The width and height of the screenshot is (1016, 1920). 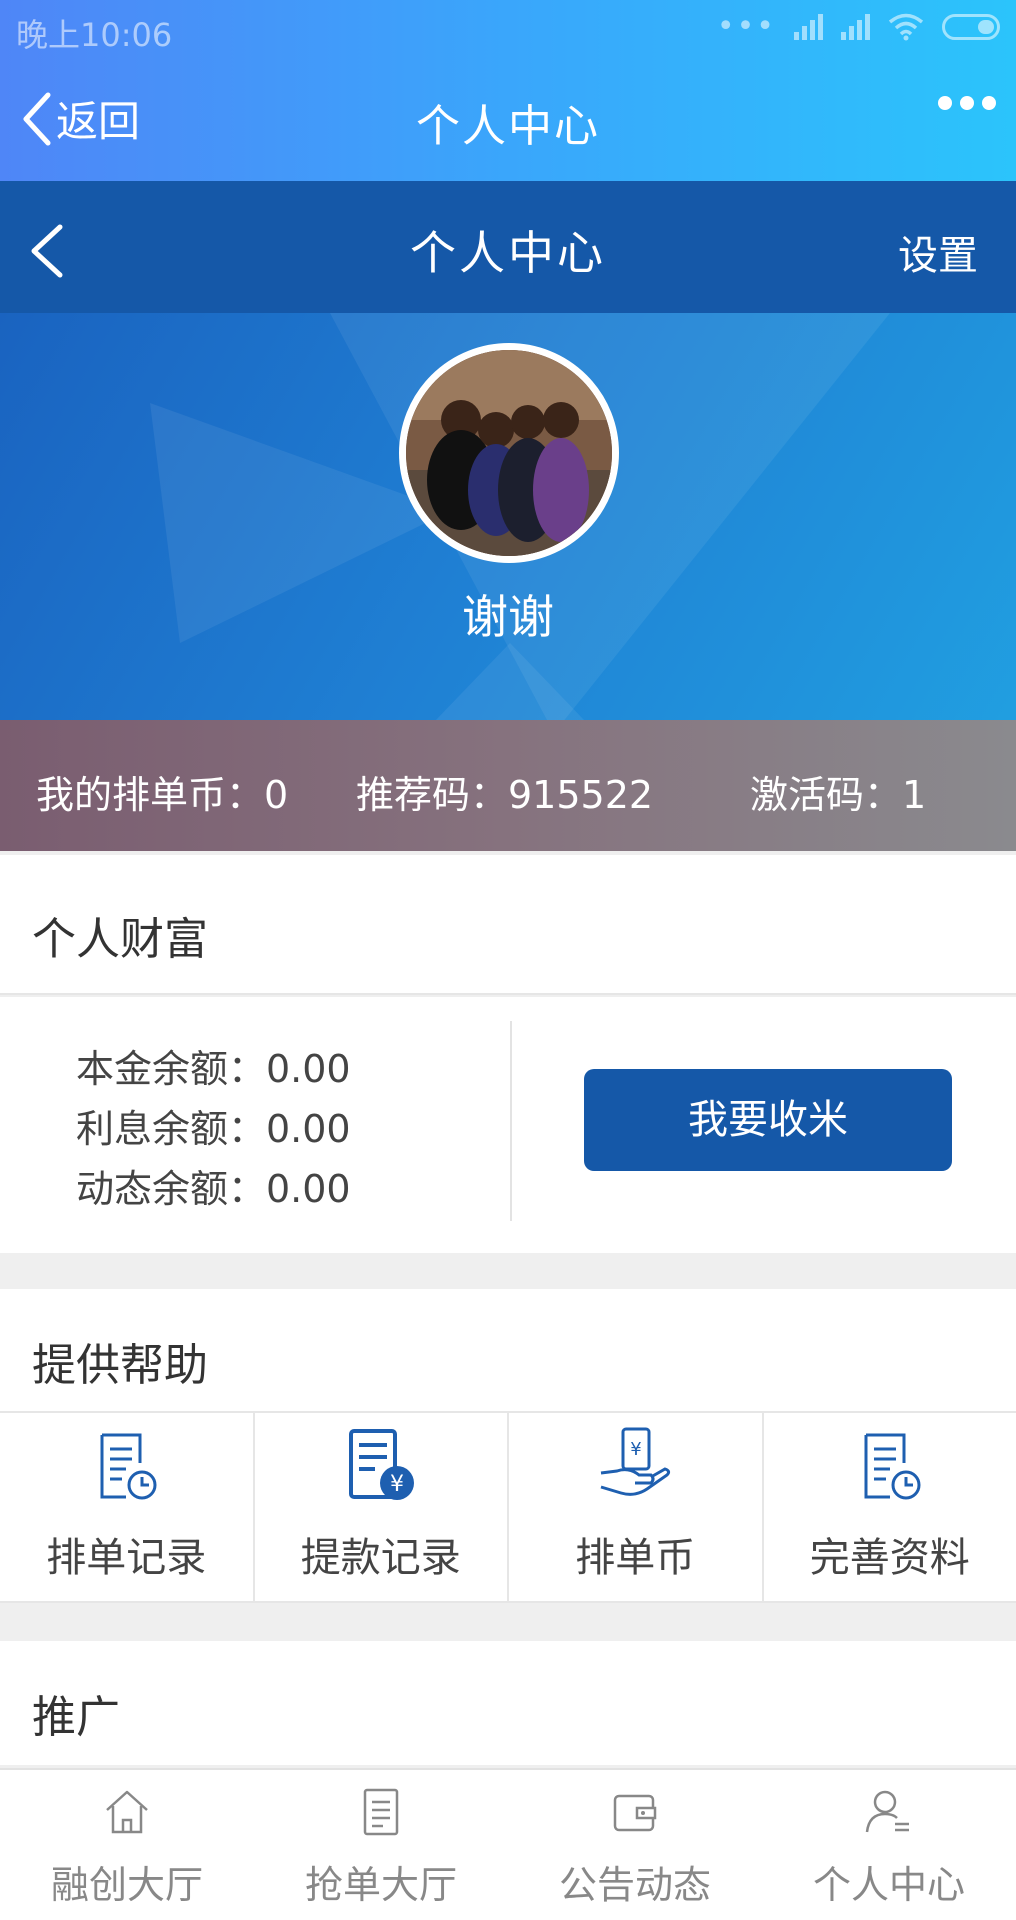 I want to click on help-item-label: 排单币, so click(x=635, y=1558).